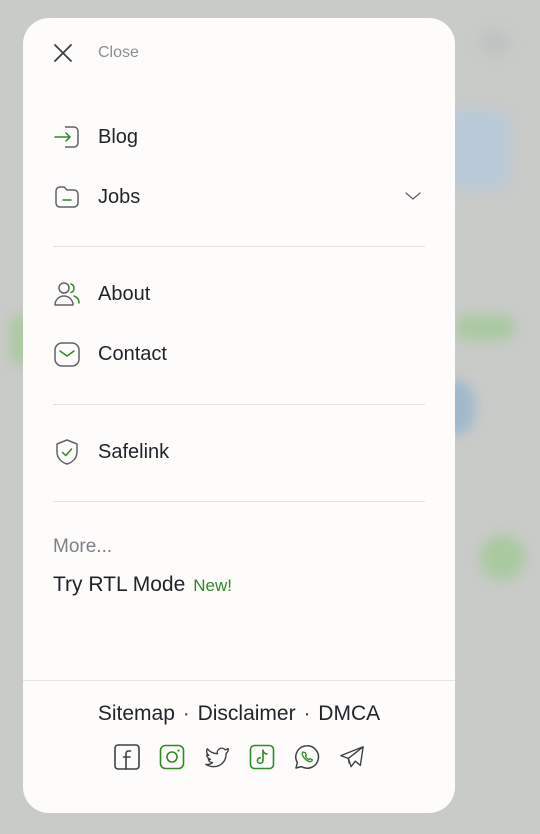 Image resolution: width=540 pixels, height=834 pixels. What do you see at coordinates (239, 452) in the screenshot?
I see `menu-item-safelink: Safelink` at bounding box center [239, 452].